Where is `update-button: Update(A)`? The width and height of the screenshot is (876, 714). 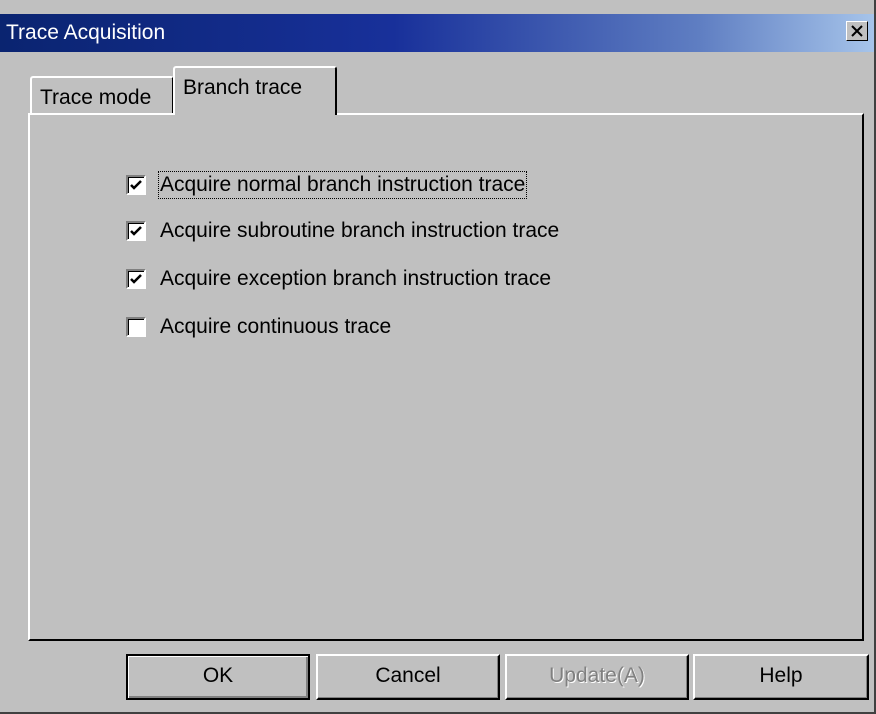 update-button: Update(A) is located at coordinates (597, 677).